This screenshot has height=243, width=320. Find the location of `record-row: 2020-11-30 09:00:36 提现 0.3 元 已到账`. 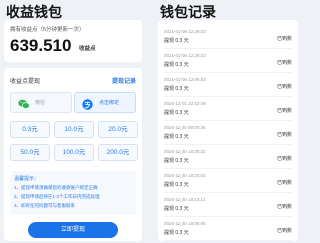

record-row: 2020-11-30 09:00:36 提现 0.3 元 已到账 is located at coordinates (228, 133).